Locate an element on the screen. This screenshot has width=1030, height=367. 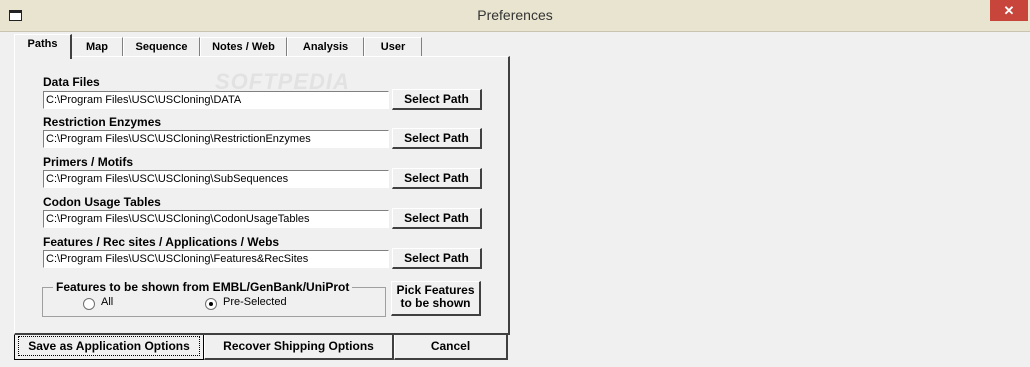
title-bar: Preferences ✕ is located at coordinates (515, 16).